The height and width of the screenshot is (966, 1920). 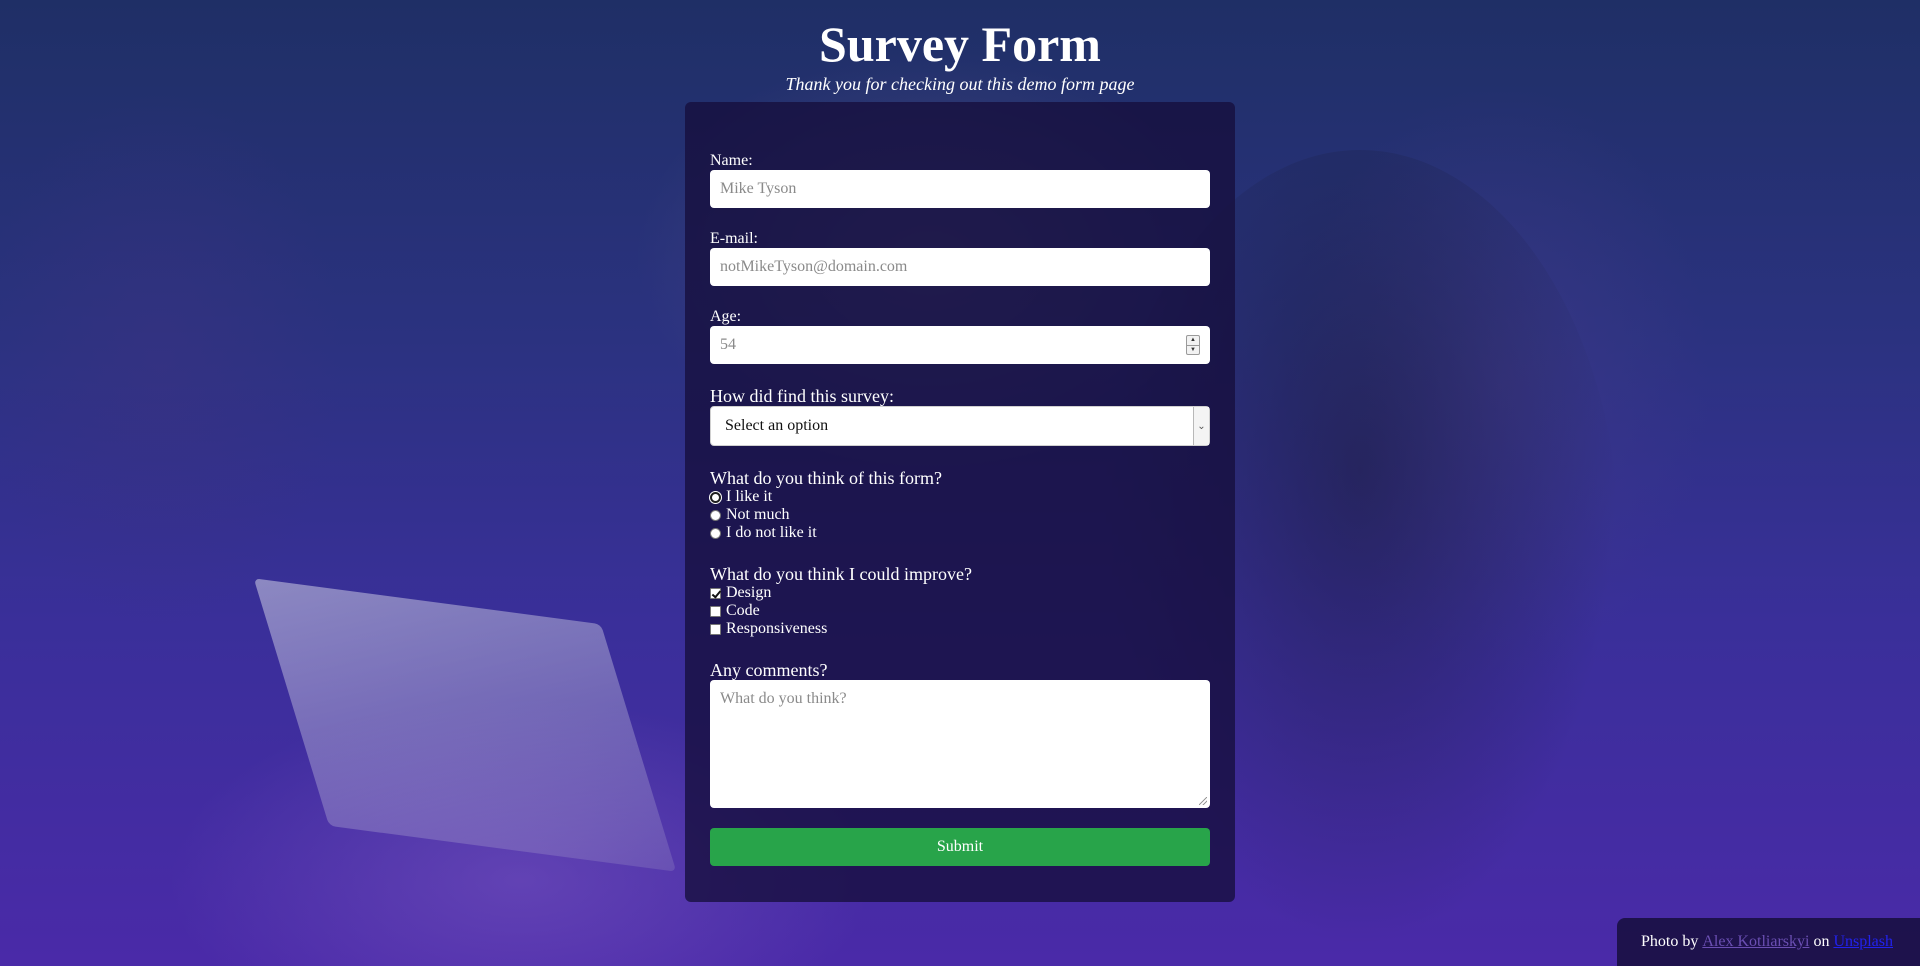 What do you see at coordinates (960, 44) in the screenshot?
I see `page-title: Survey Form` at bounding box center [960, 44].